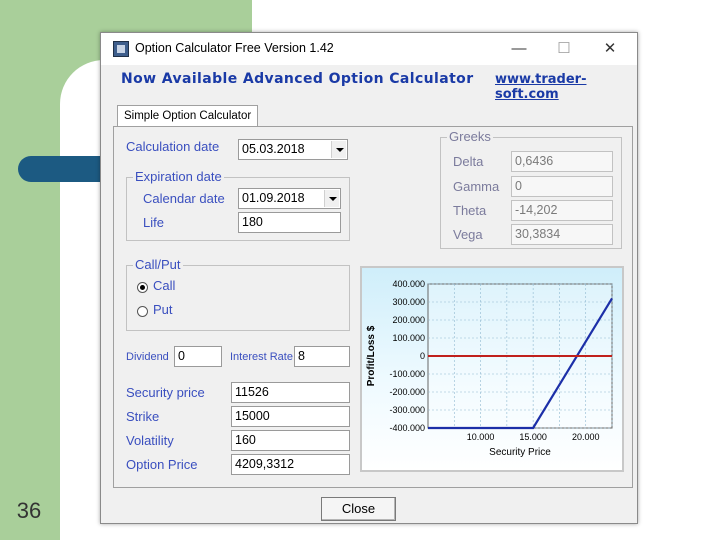 The image size is (720, 540). Describe the element at coordinates (566, 87) in the screenshot. I see `trader-soft-link: www.trader-soft.com` at that location.